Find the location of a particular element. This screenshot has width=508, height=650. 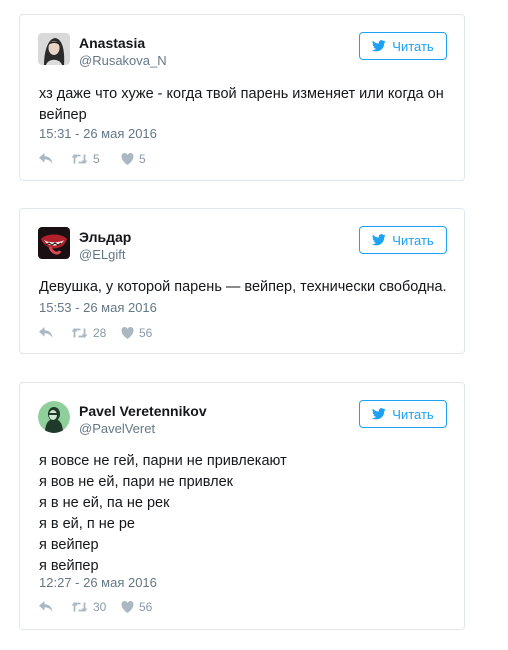

like-count: 5 is located at coordinates (142, 159).